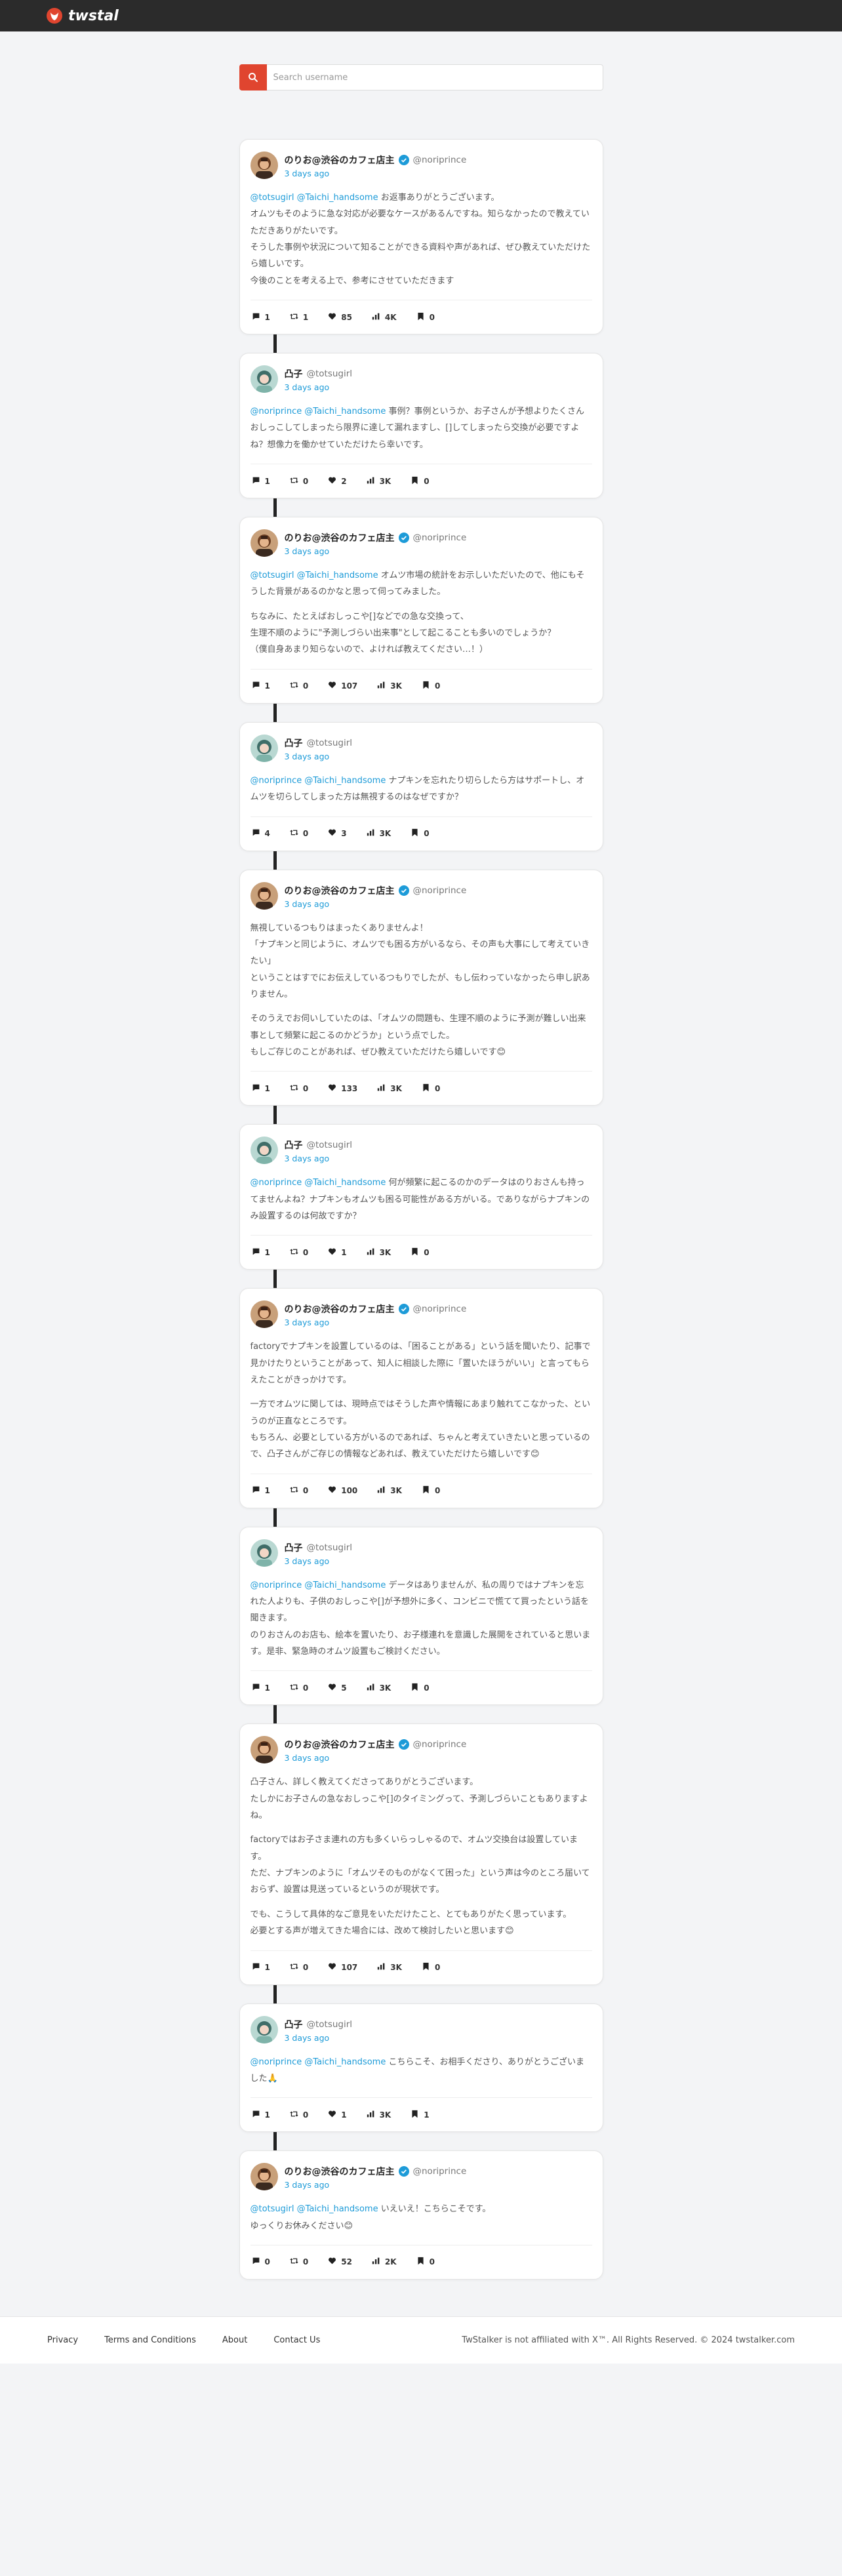 This screenshot has height=2576, width=842. What do you see at coordinates (384, 2262) in the screenshot?
I see `views-action: 2K` at bounding box center [384, 2262].